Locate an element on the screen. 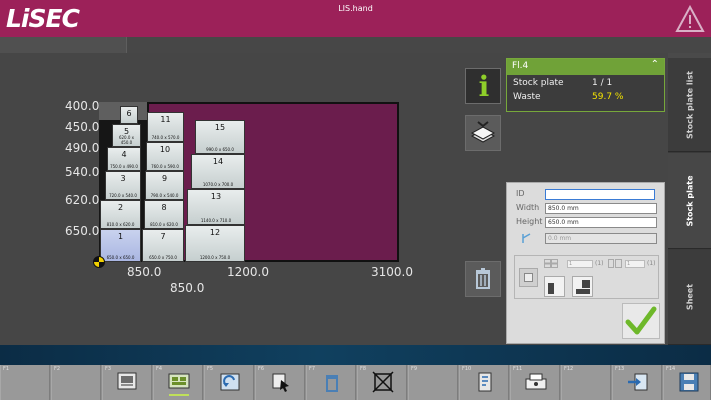  tab-stock-plate-list: Stock plate list is located at coordinates (689, 105).